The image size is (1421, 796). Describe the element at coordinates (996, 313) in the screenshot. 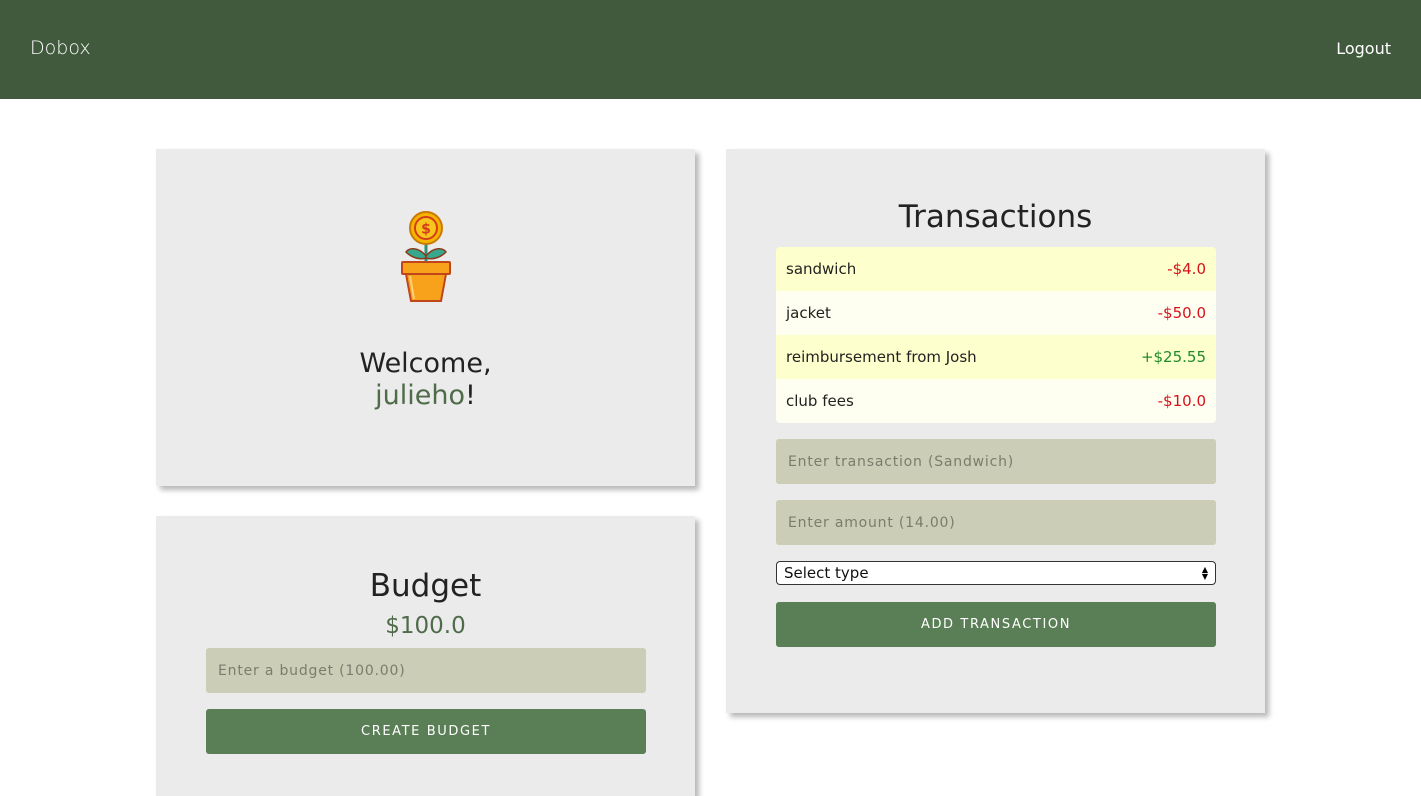

I see `transaction-row: jacket -$50.0` at that location.